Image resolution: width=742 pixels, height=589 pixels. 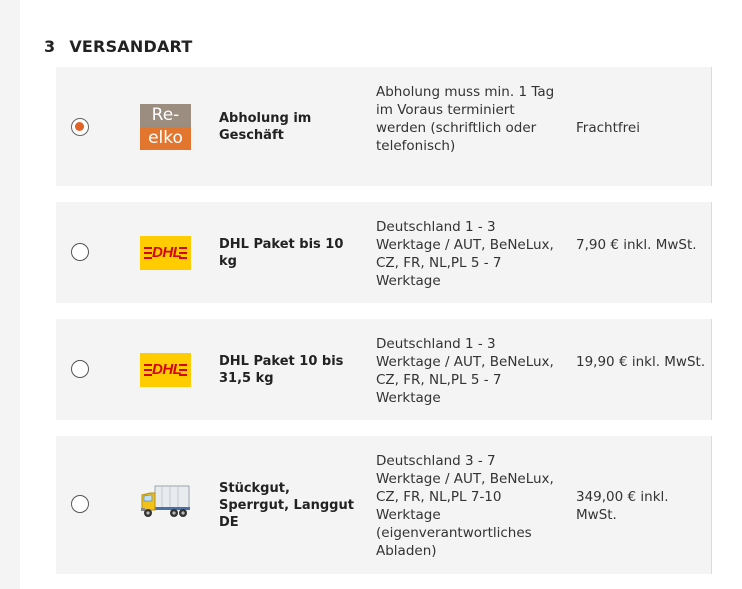 I want to click on shipping-radio-dhl-10kg, so click(x=80, y=252).